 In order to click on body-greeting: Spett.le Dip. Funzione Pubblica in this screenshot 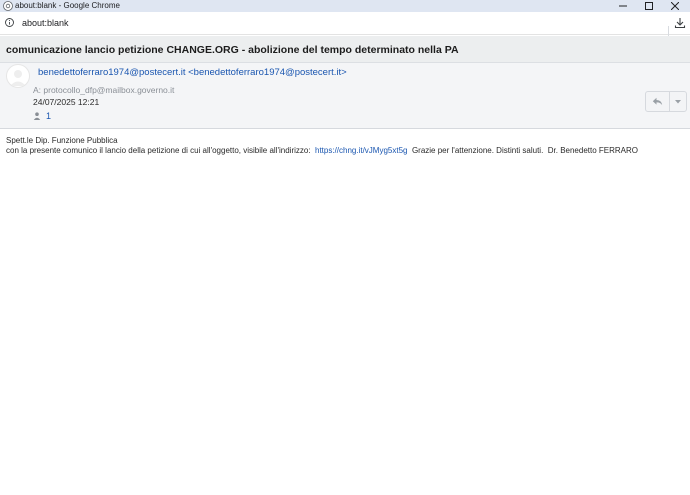, I will do `click(62, 140)`.